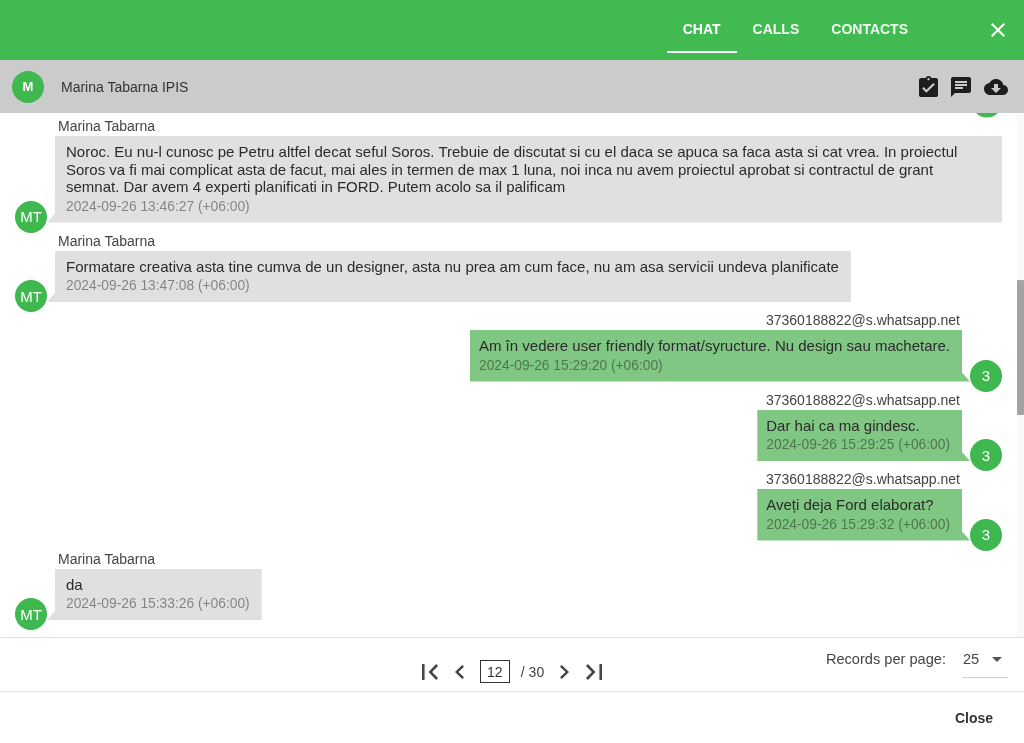  What do you see at coordinates (885, 659) in the screenshot?
I see `records-per-page-label: Records per page:` at bounding box center [885, 659].